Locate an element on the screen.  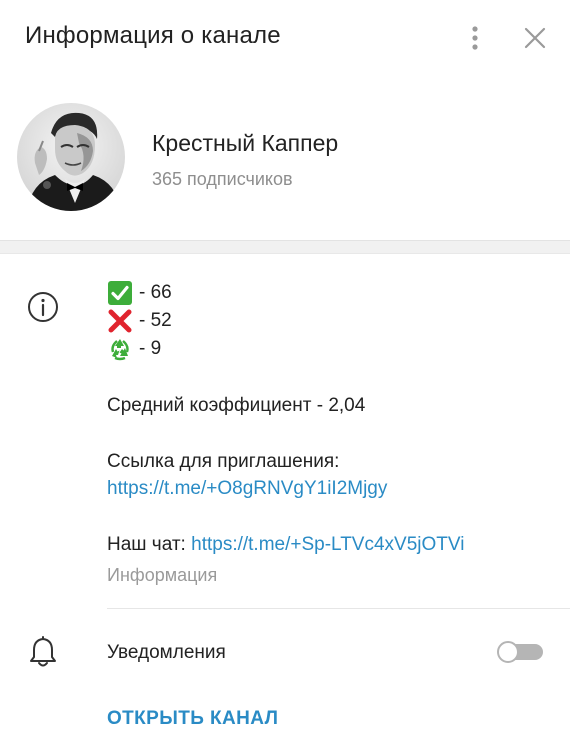
godfather-portrait is located at coordinates (71, 157).